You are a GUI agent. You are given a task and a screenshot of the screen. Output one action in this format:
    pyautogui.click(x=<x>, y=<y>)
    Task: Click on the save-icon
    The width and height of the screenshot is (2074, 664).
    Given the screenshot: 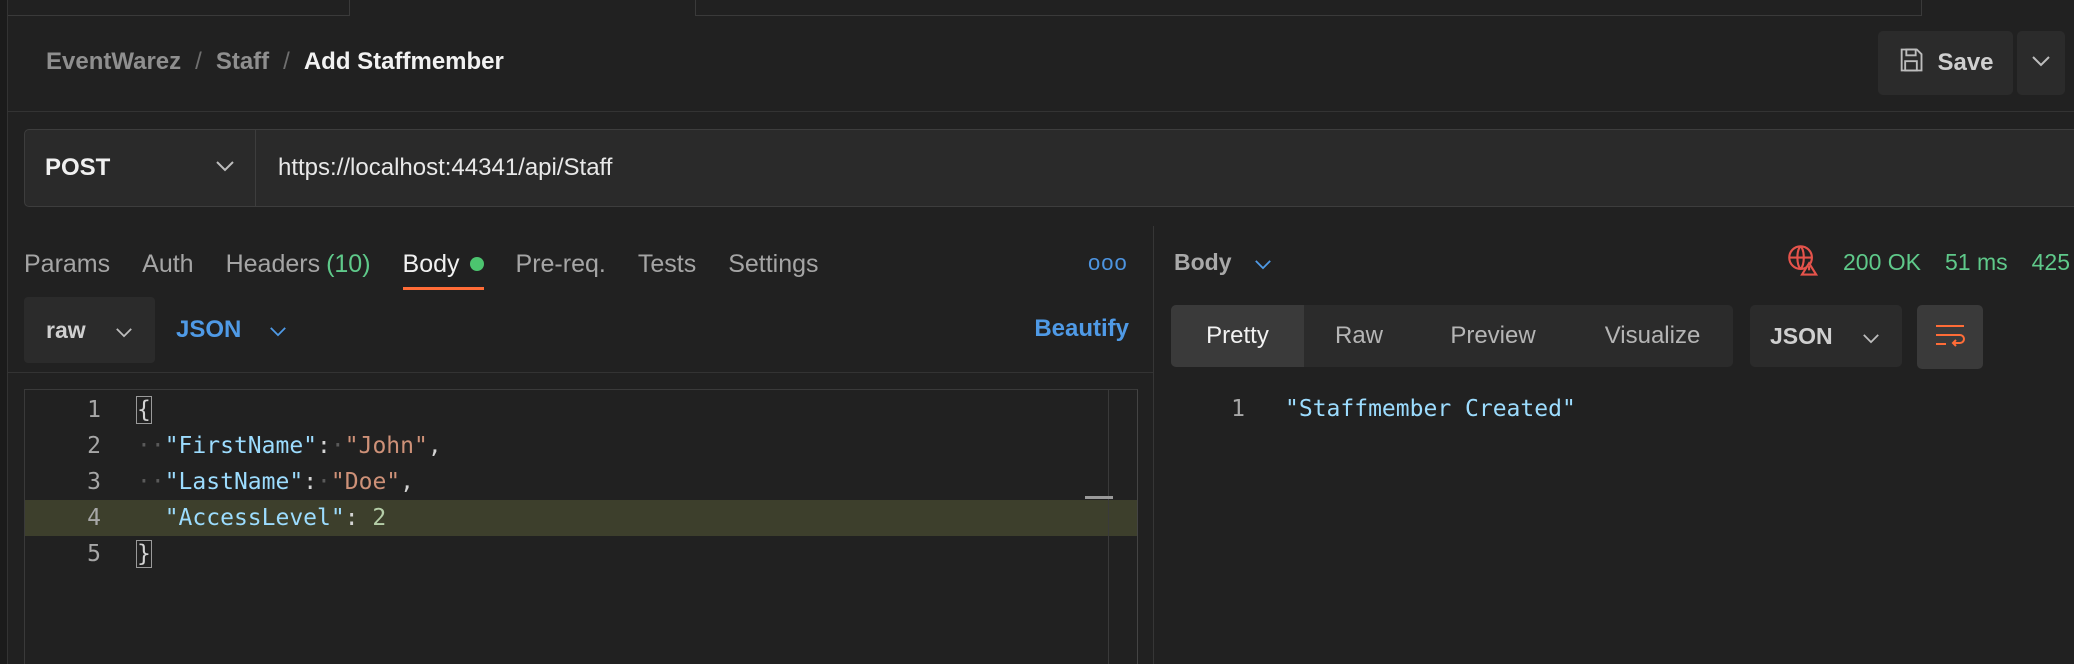 What is the action you would take?
    pyautogui.click(x=1911, y=63)
    